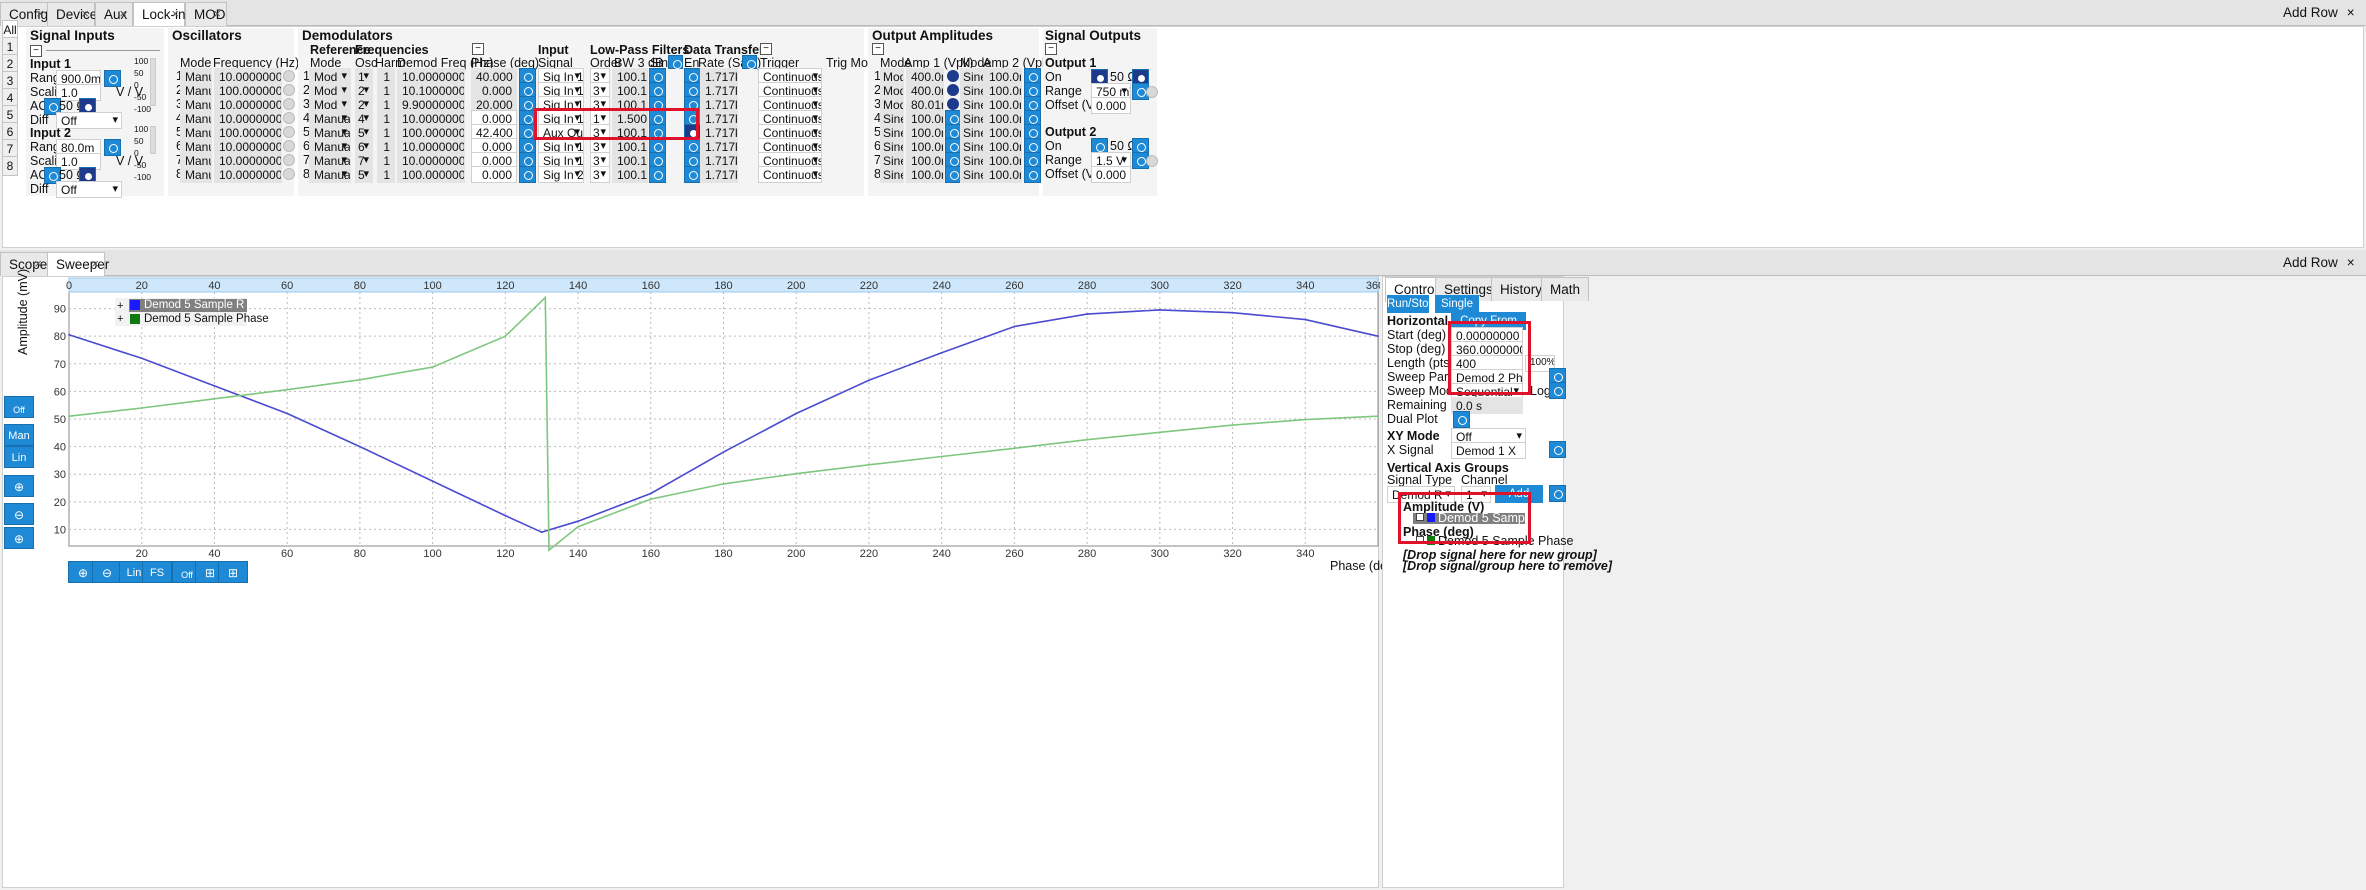 The height and width of the screenshot is (890, 2366). What do you see at coordinates (142, 554) in the screenshot?
I see `x-tick-label: 20` at bounding box center [142, 554].